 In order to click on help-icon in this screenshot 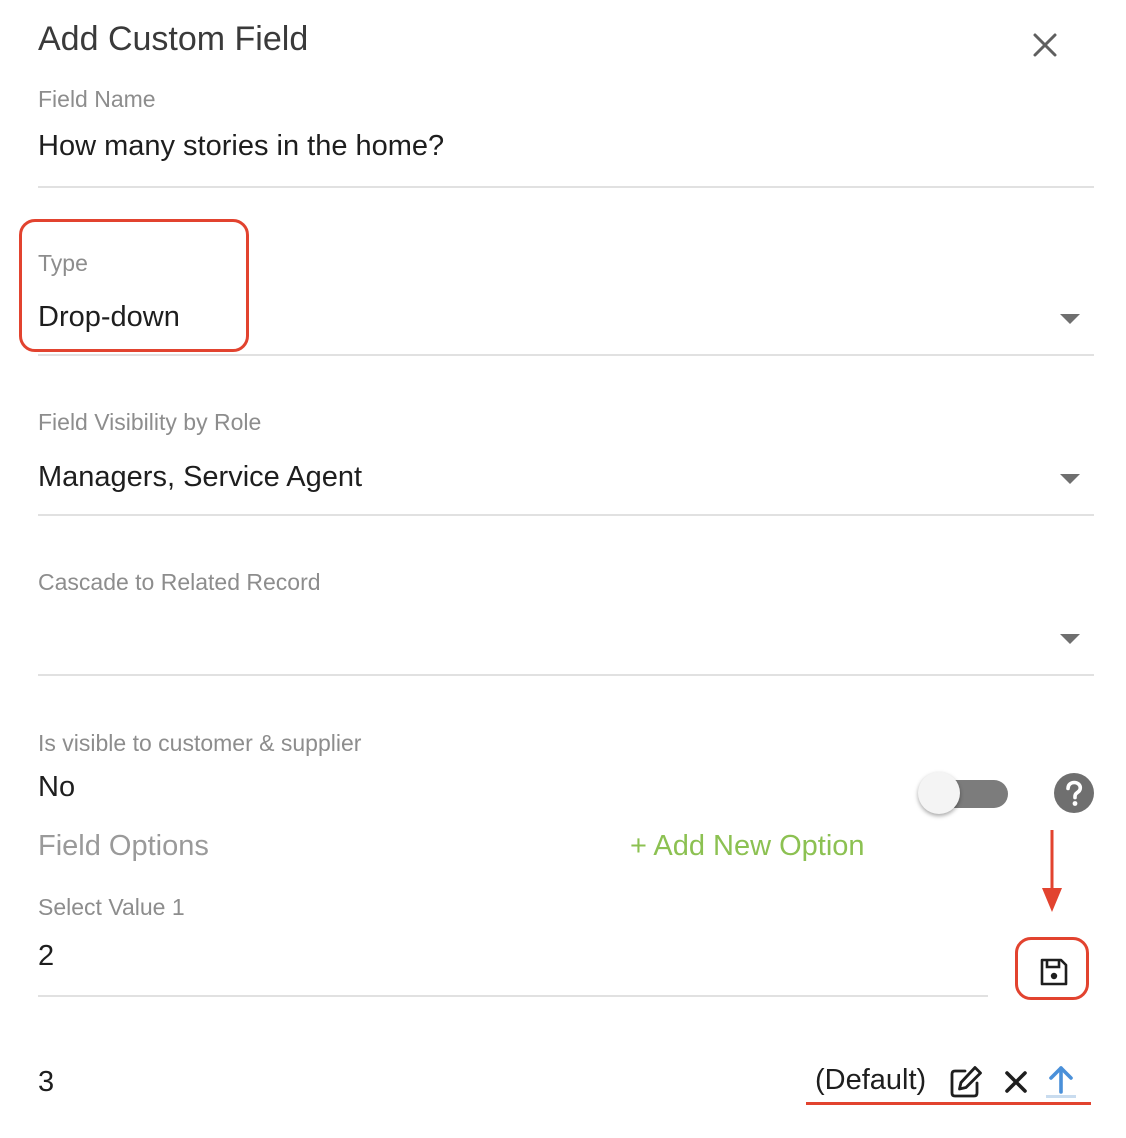, I will do `click(1074, 793)`.